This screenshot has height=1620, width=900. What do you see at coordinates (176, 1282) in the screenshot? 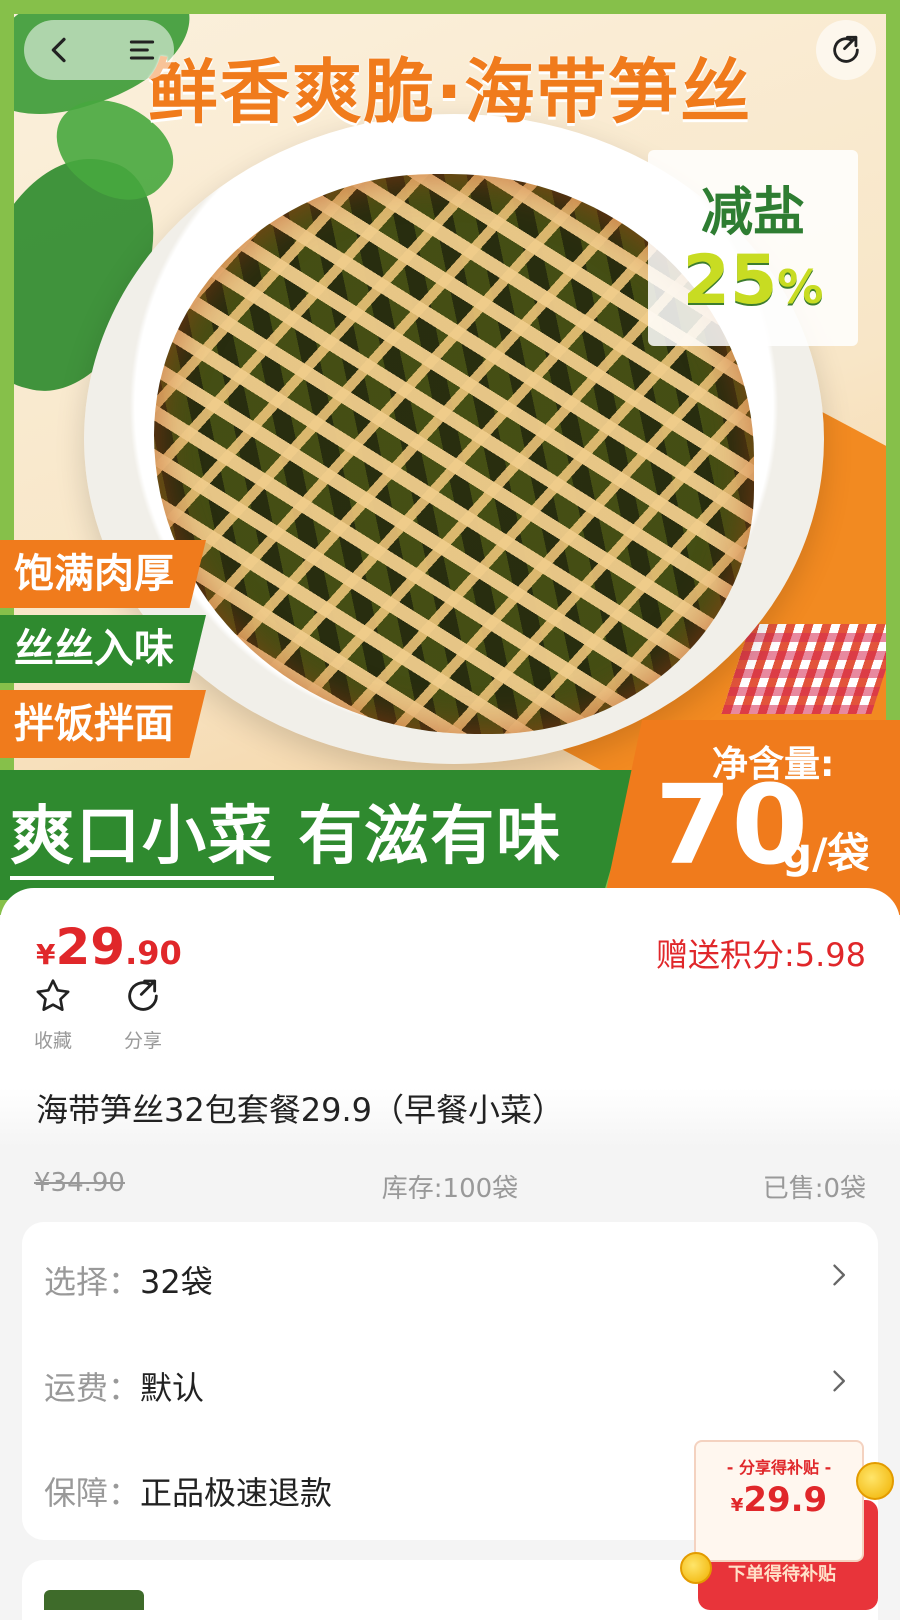
I see `option-value: 32袋` at bounding box center [176, 1282].